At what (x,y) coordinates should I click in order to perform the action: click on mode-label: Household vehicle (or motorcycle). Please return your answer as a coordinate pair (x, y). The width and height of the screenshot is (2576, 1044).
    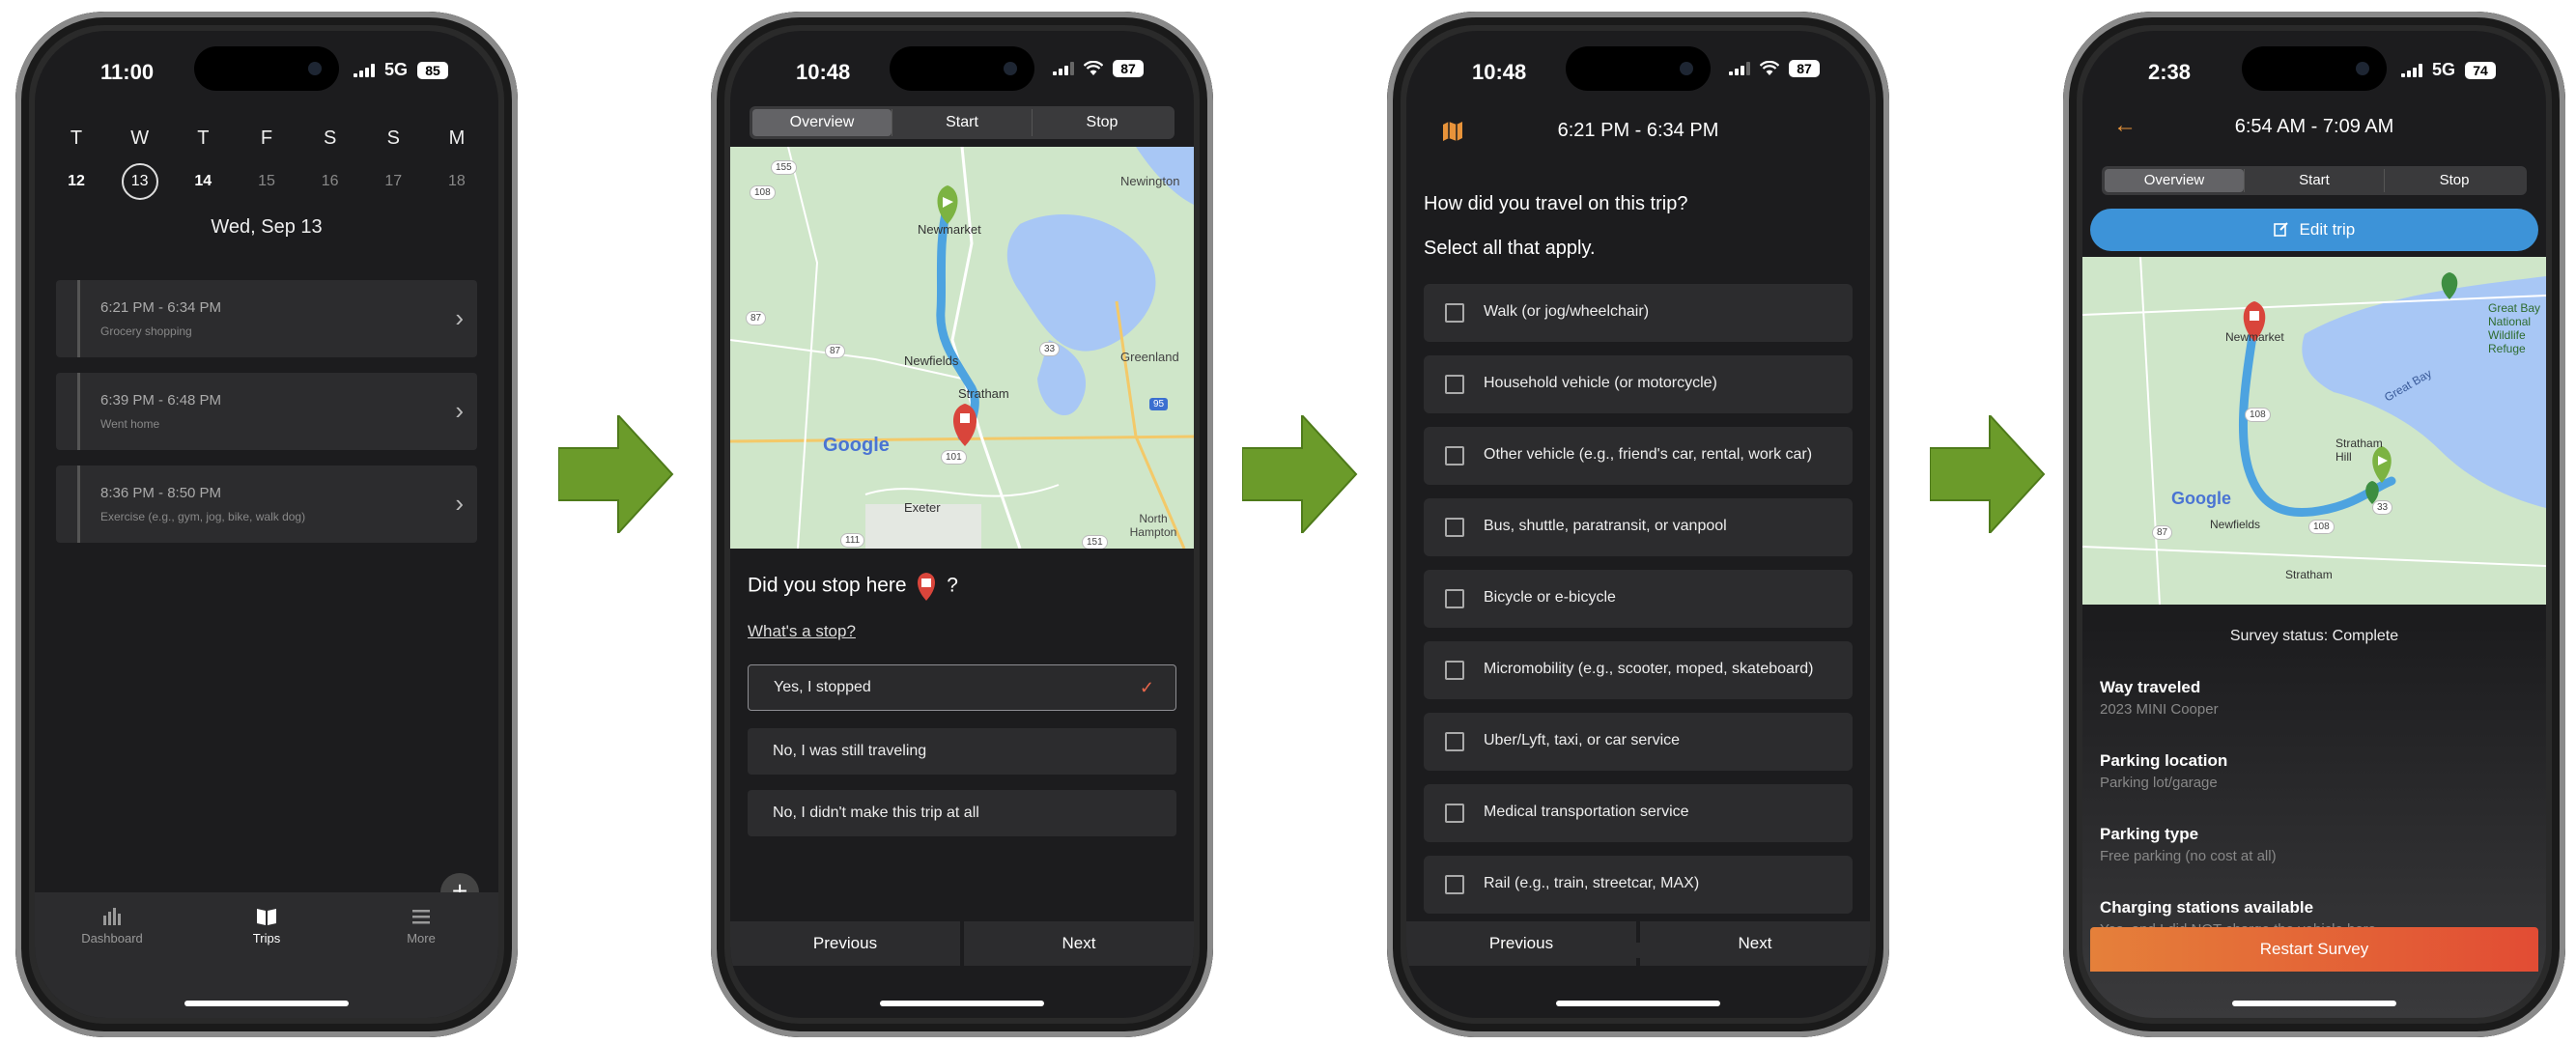
    Looking at the image, I should click on (1600, 383).